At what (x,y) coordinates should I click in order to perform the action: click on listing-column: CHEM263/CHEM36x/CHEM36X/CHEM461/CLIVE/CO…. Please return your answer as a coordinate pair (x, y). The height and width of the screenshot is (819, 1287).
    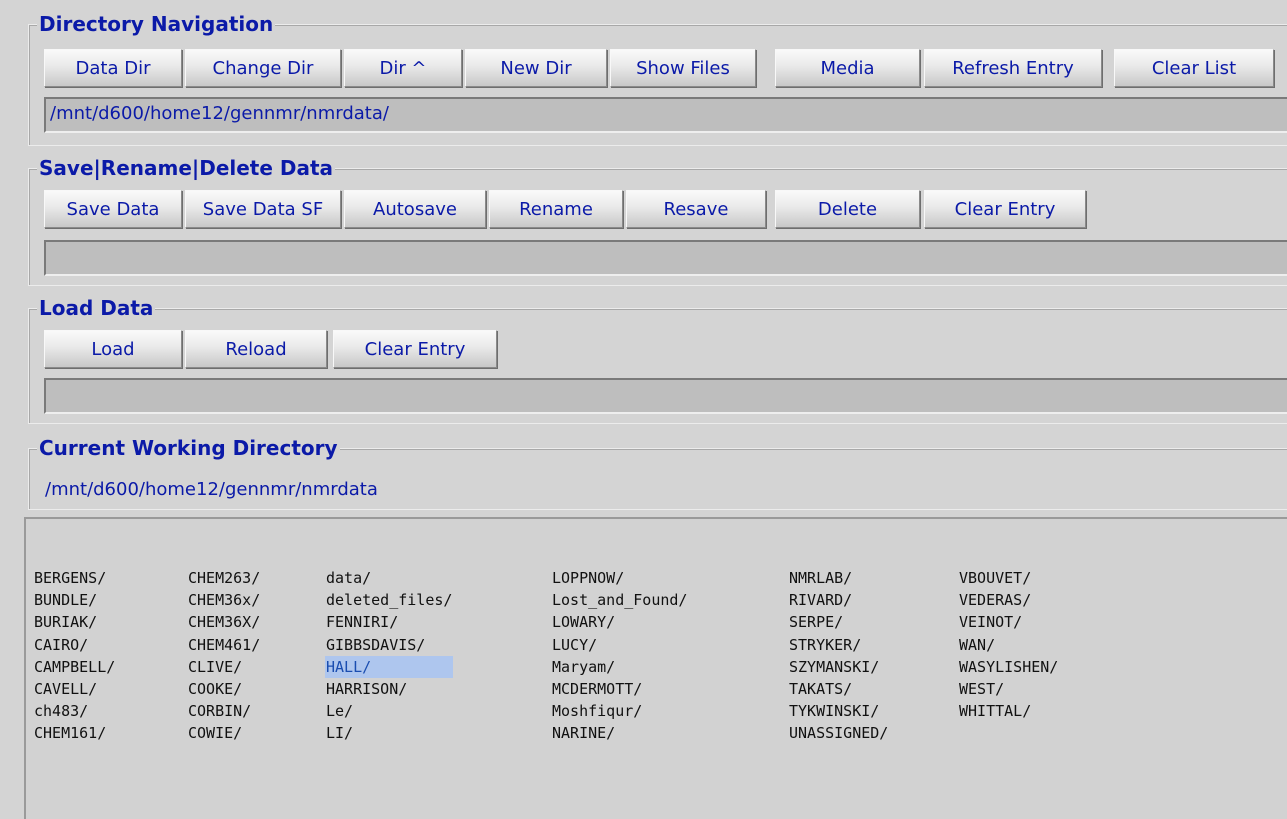
    Looking at the image, I should click on (224, 656).